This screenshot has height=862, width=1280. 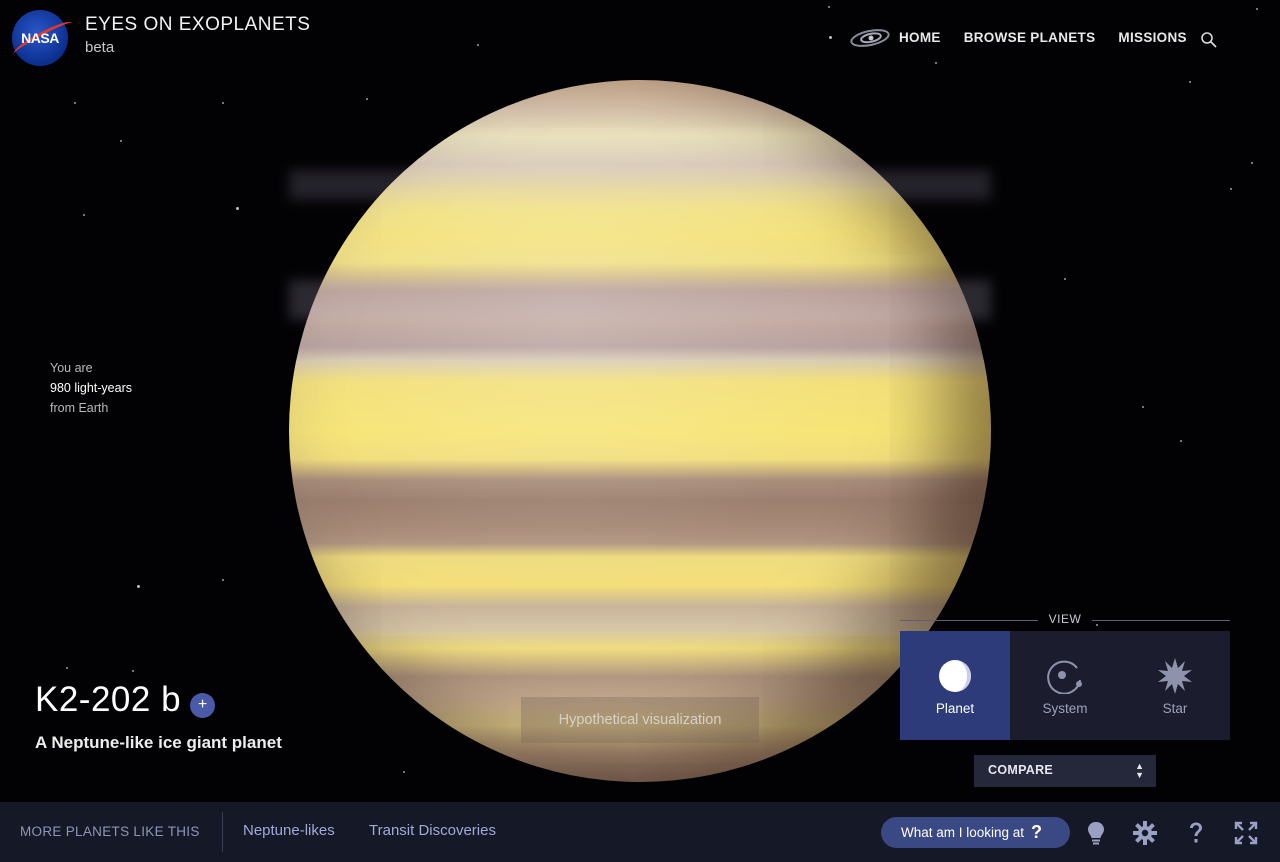 What do you see at coordinates (1096, 833) in the screenshot?
I see `lightbulb-icon` at bounding box center [1096, 833].